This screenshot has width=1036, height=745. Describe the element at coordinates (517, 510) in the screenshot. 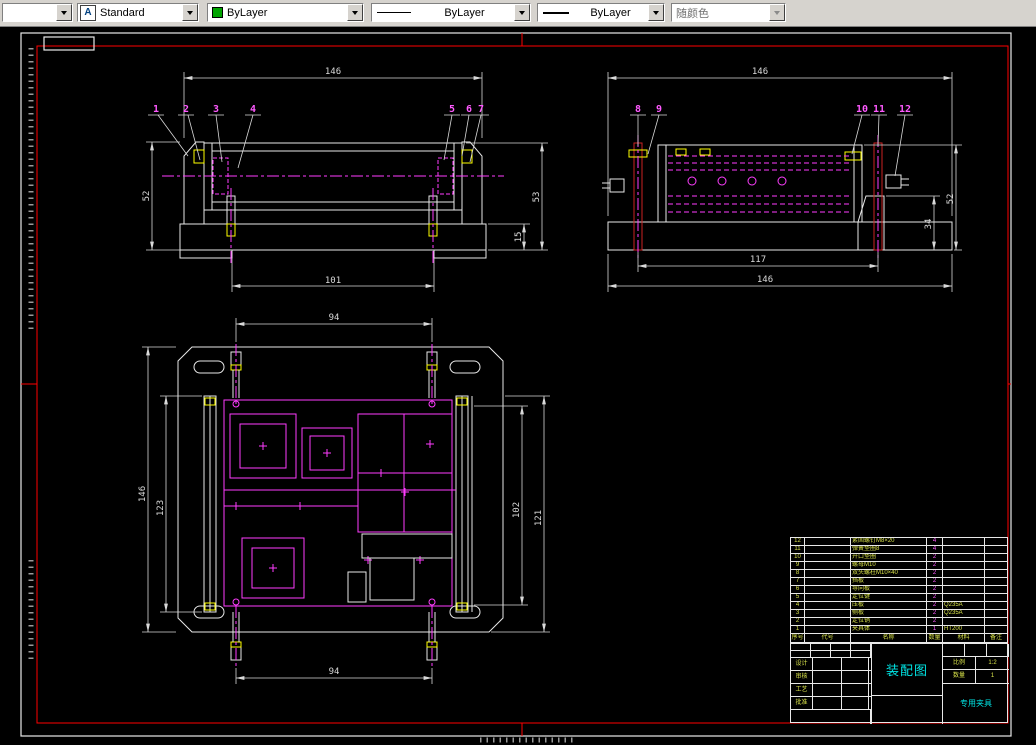

I see `dim-text: 102` at that location.